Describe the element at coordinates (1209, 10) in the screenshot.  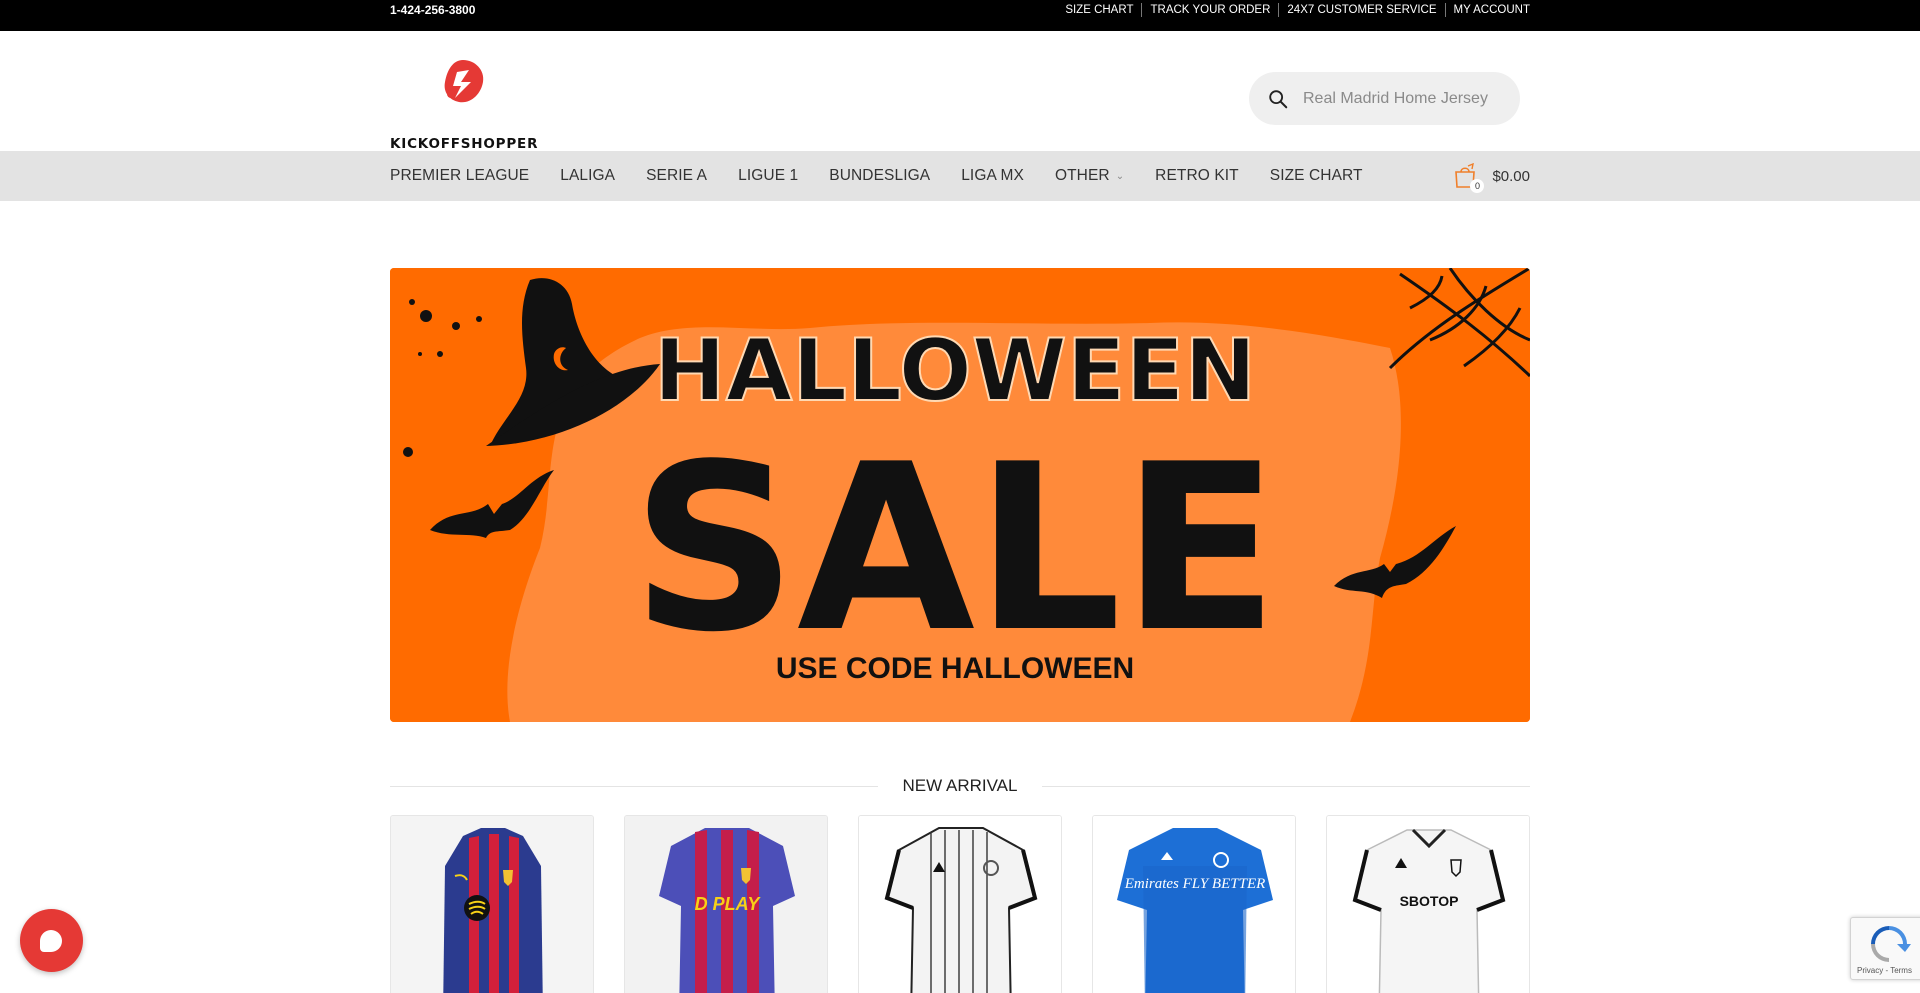
I see `top-link-track-order: TRACK YOUR ORDER` at that location.